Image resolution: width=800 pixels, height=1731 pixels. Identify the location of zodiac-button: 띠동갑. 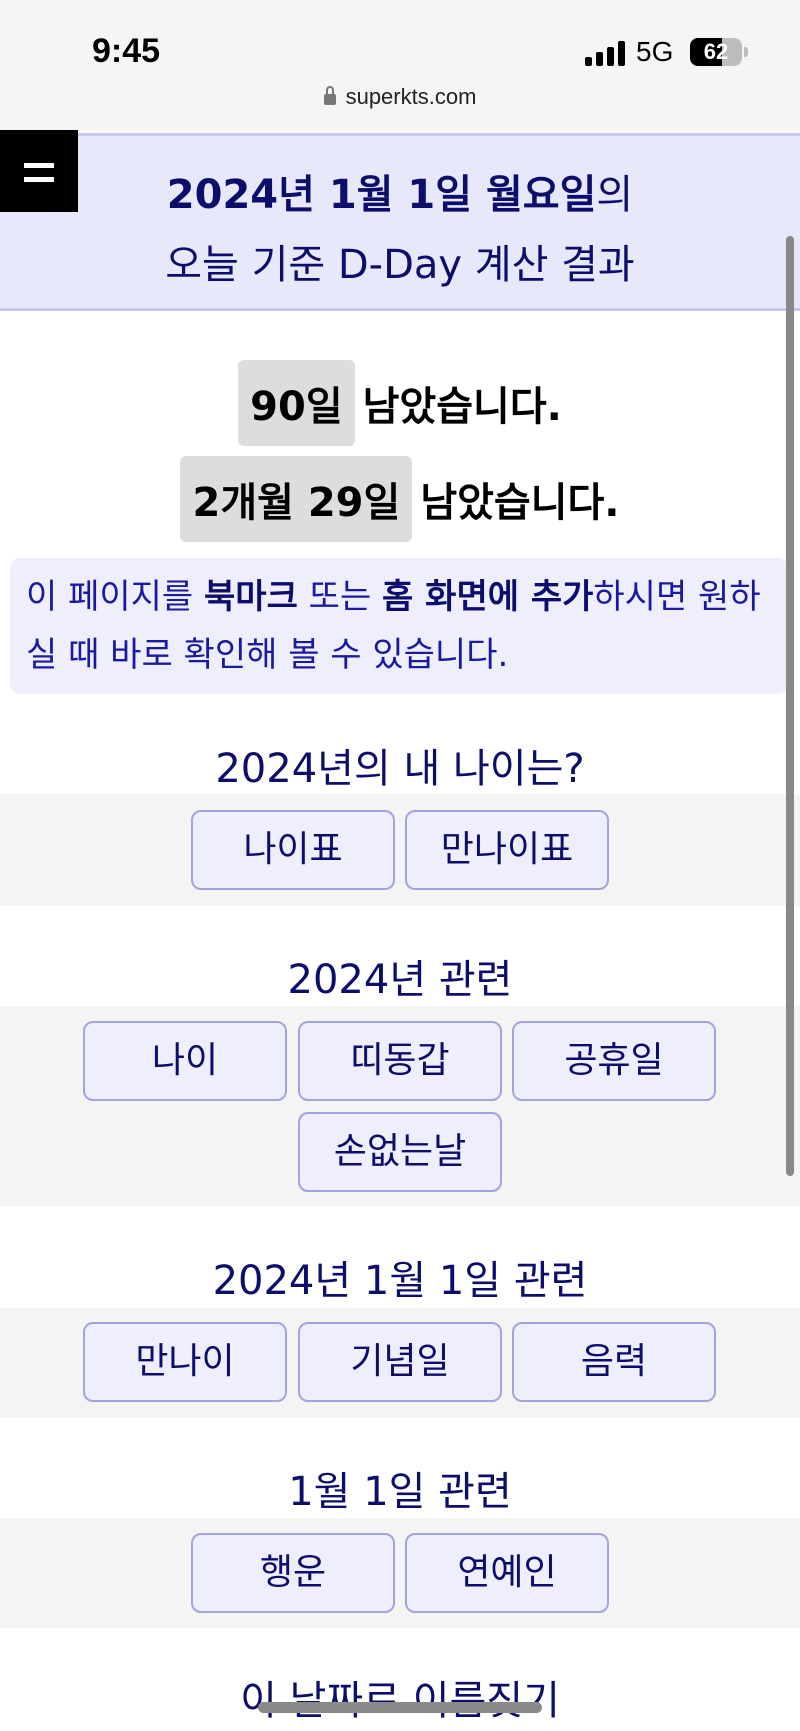
(400, 1061).